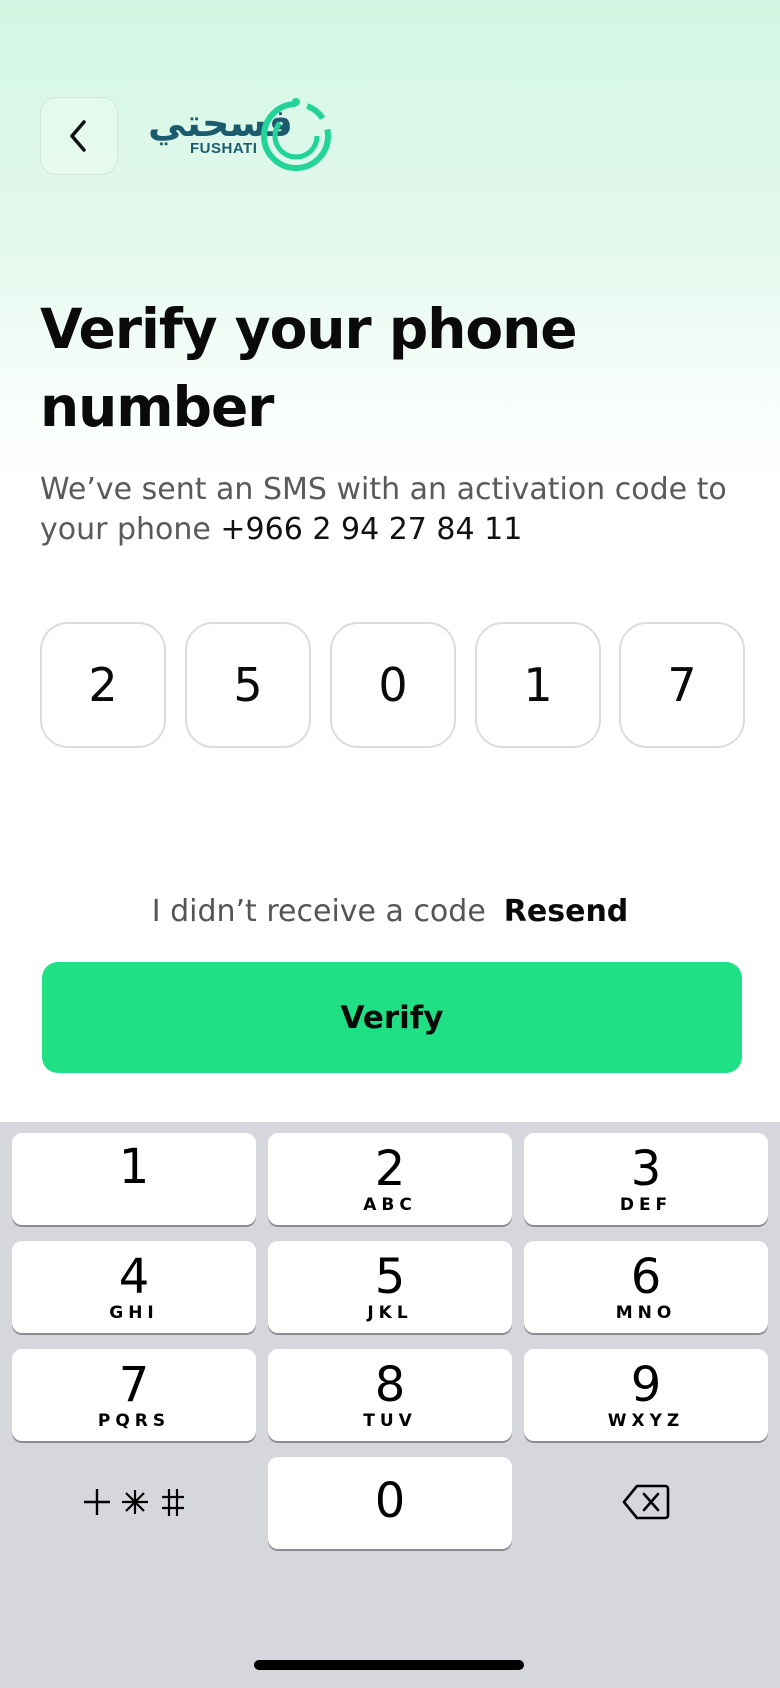 The height and width of the screenshot is (1688, 780). What do you see at coordinates (392, 1017) in the screenshot?
I see `verify-button: Verify` at bounding box center [392, 1017].